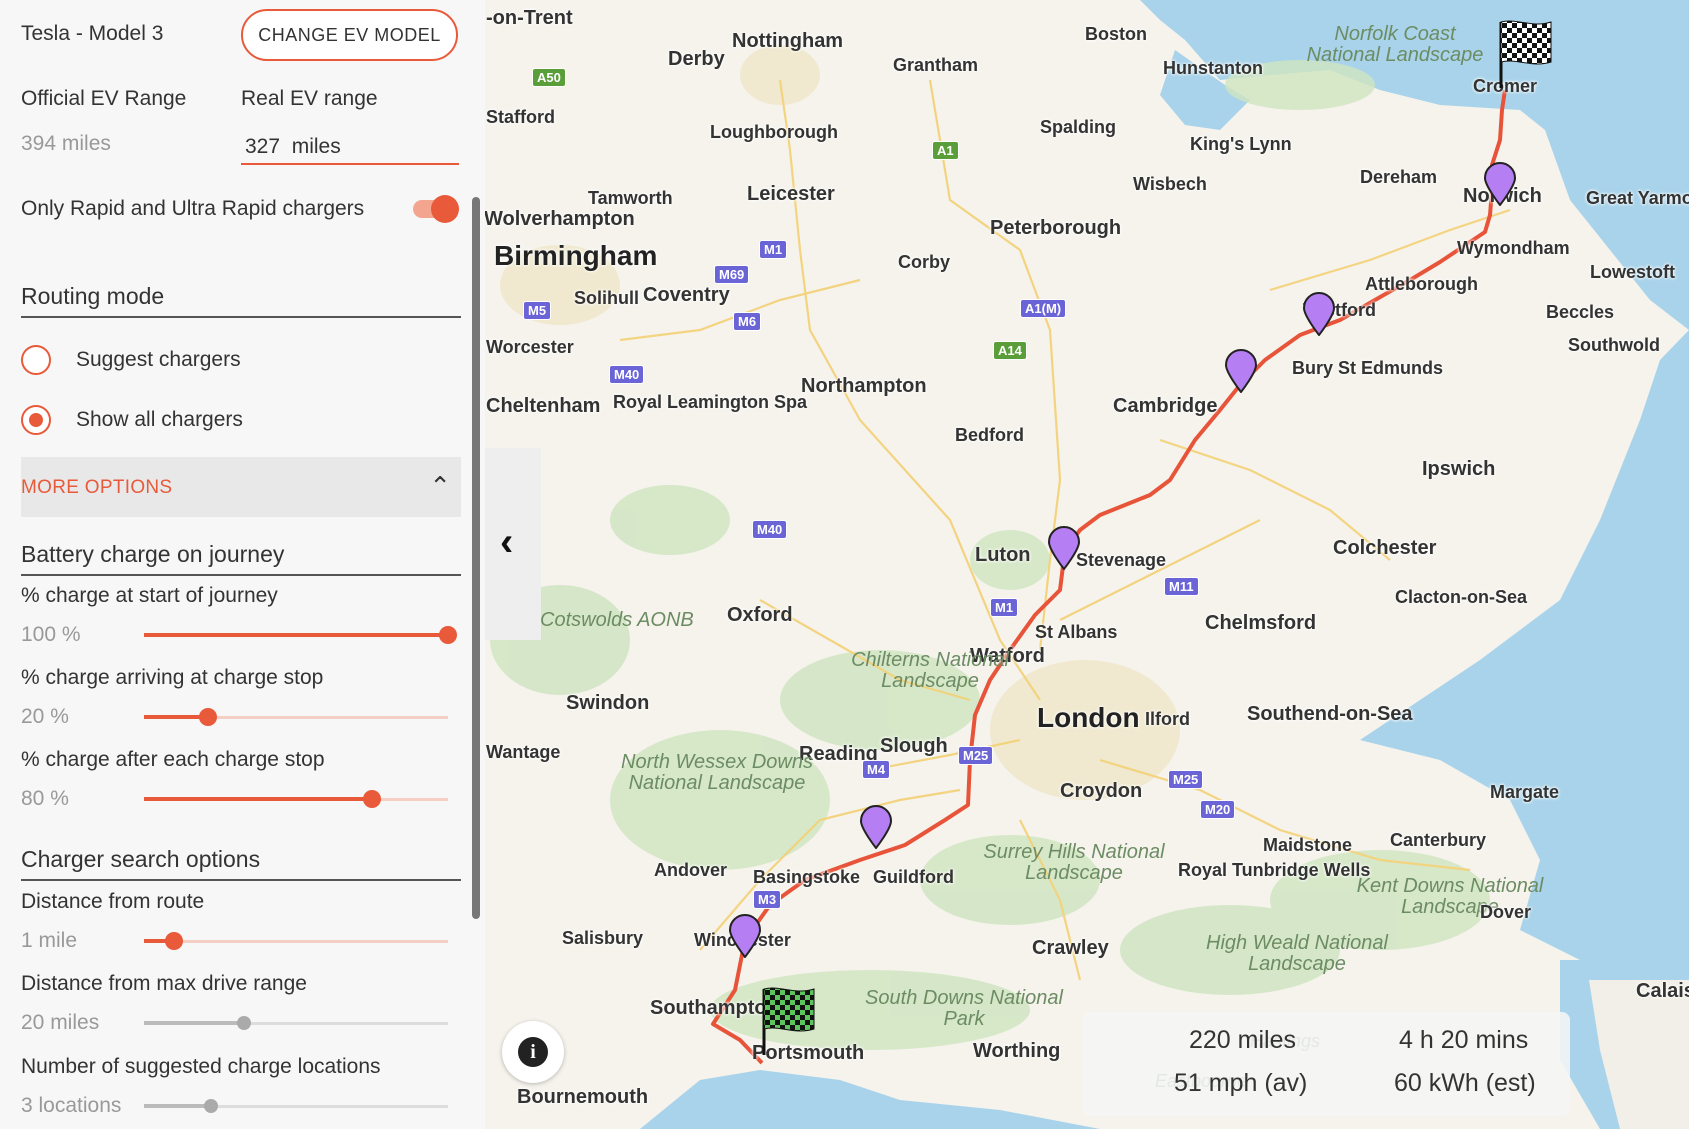  What do you see at coordinates (1017, 1051) in the screenshot?
I see `place-label: Worthing` at bounding box center [1017, 1051].